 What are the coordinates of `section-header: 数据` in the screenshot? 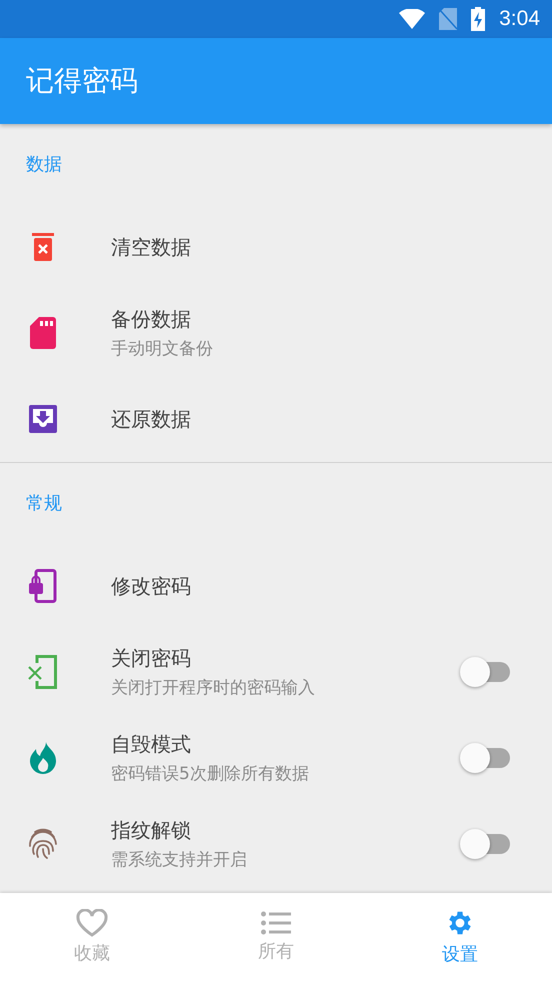 It's located at (44, 164).